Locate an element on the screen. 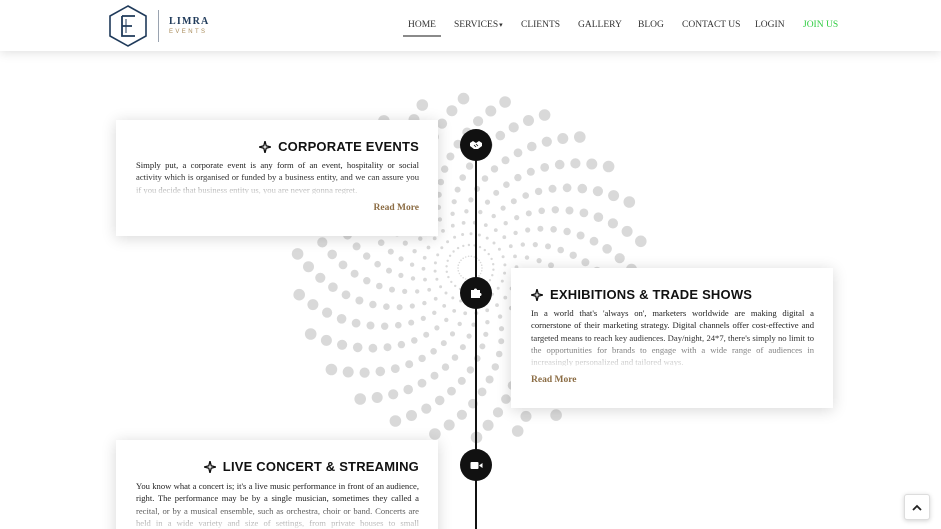 This screenshot has height=529, width=941. nav-join: JOIN US is located at coordinates (820, 25).